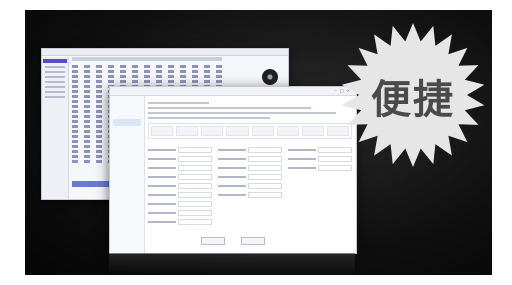 This screenshot has width=512, height=285. Describe the element at coordinates (233, 91) in the screenshot. I see `dialog-title-bar: –□×` at that location.